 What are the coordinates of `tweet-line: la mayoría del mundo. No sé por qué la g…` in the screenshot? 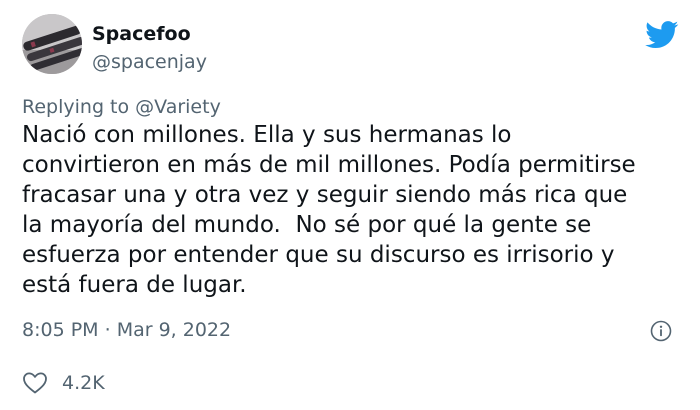 It's located at (307, 225).